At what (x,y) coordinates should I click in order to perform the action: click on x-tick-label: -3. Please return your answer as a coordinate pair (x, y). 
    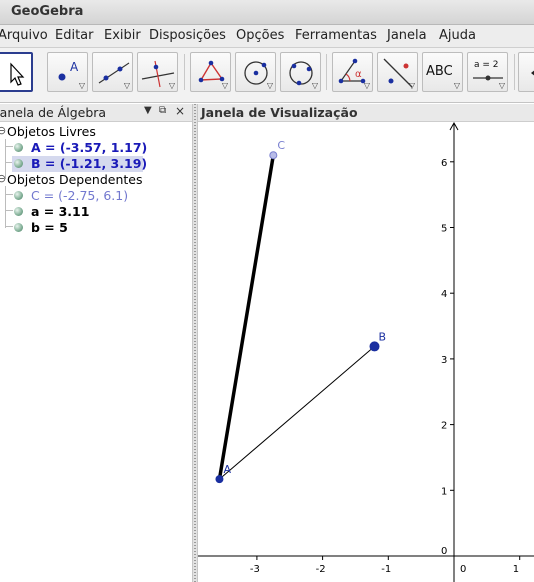
    Looking at the image, I should click on (255, 569).